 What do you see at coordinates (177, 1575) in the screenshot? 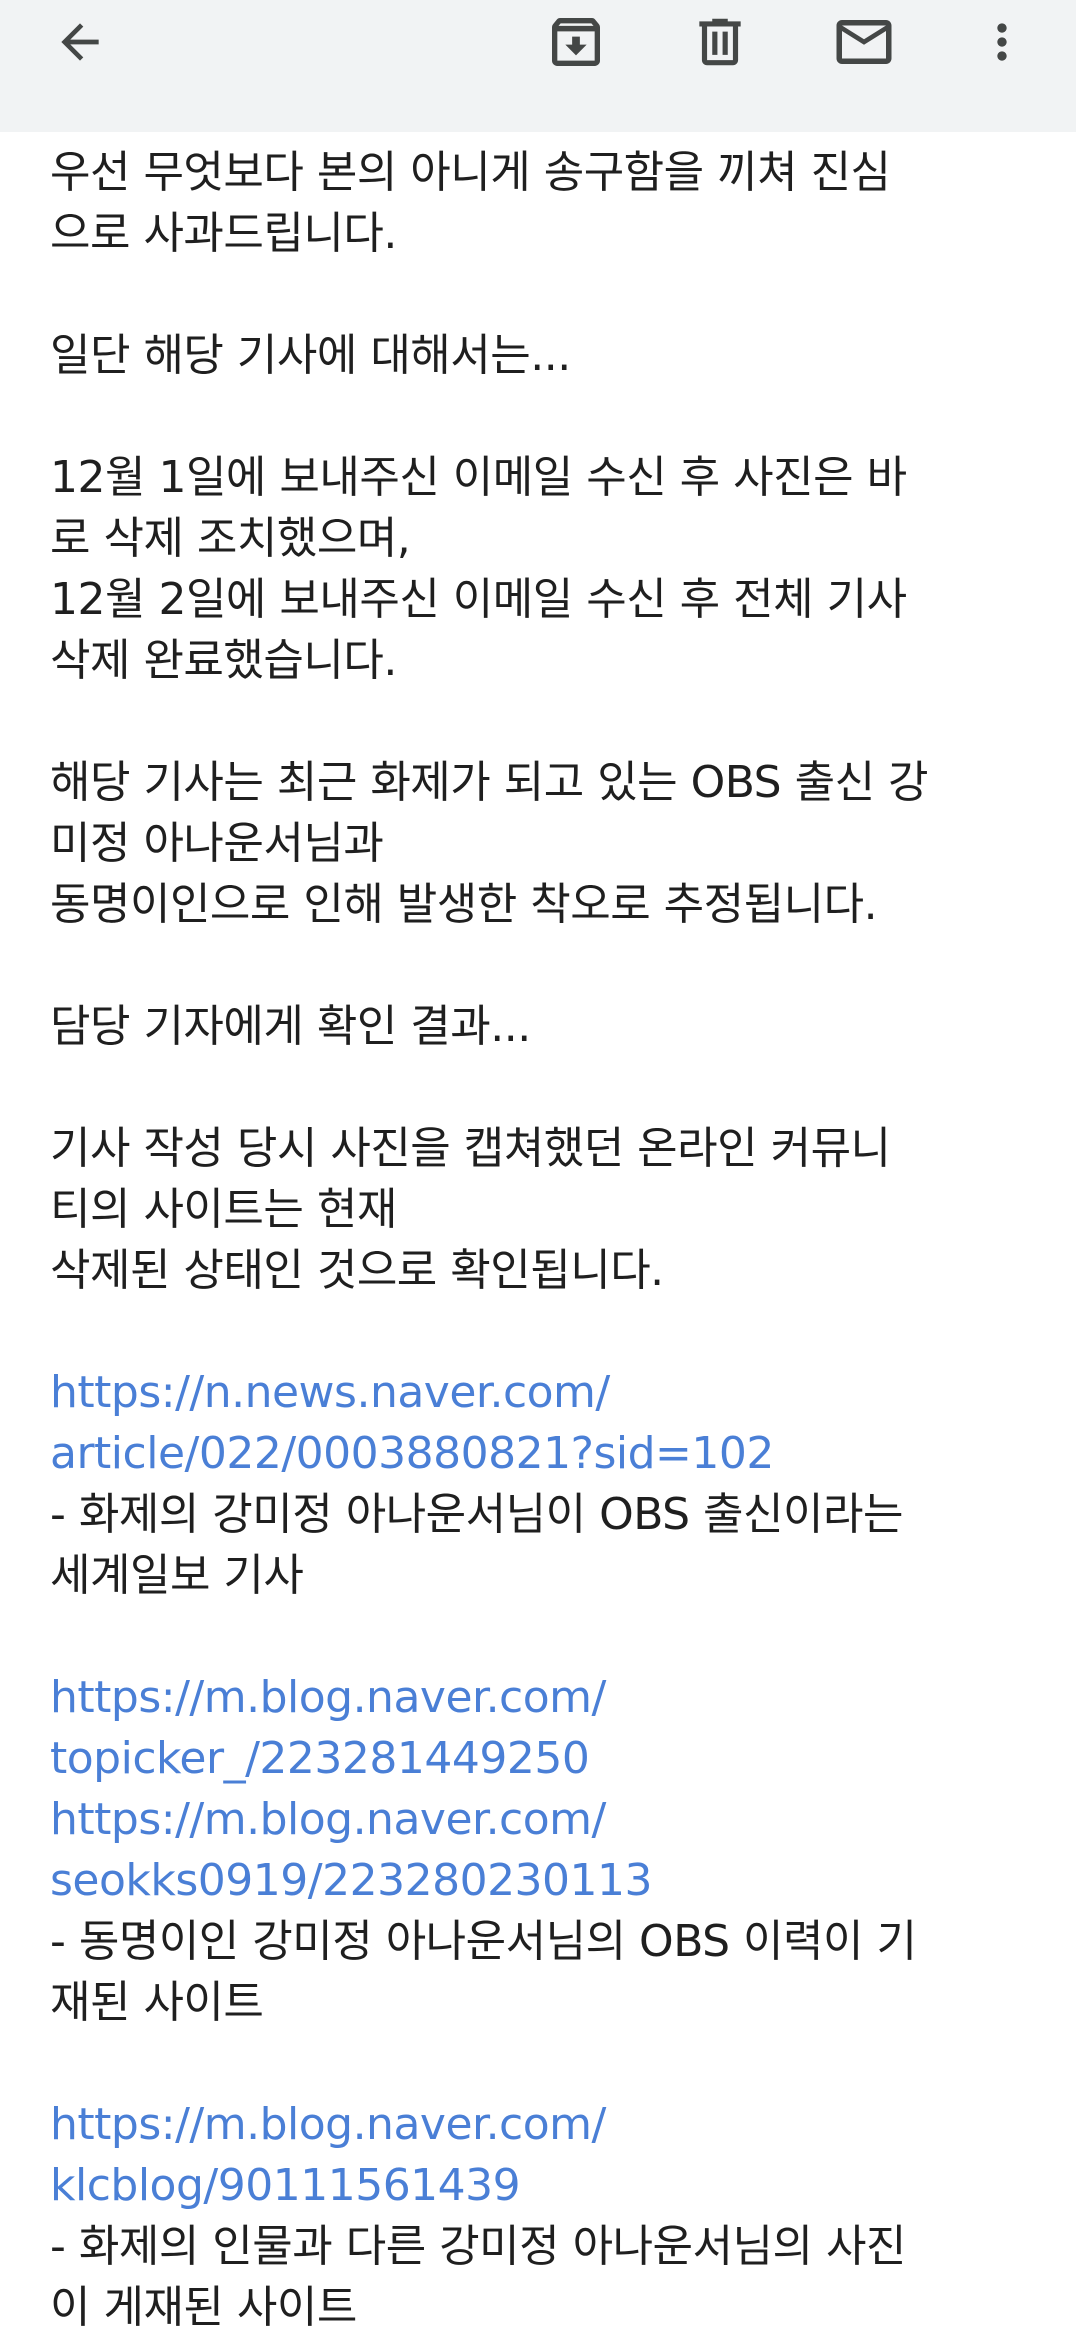
I see `body-text-line: 세계일보 기사` at bounding box center [177, 1575].